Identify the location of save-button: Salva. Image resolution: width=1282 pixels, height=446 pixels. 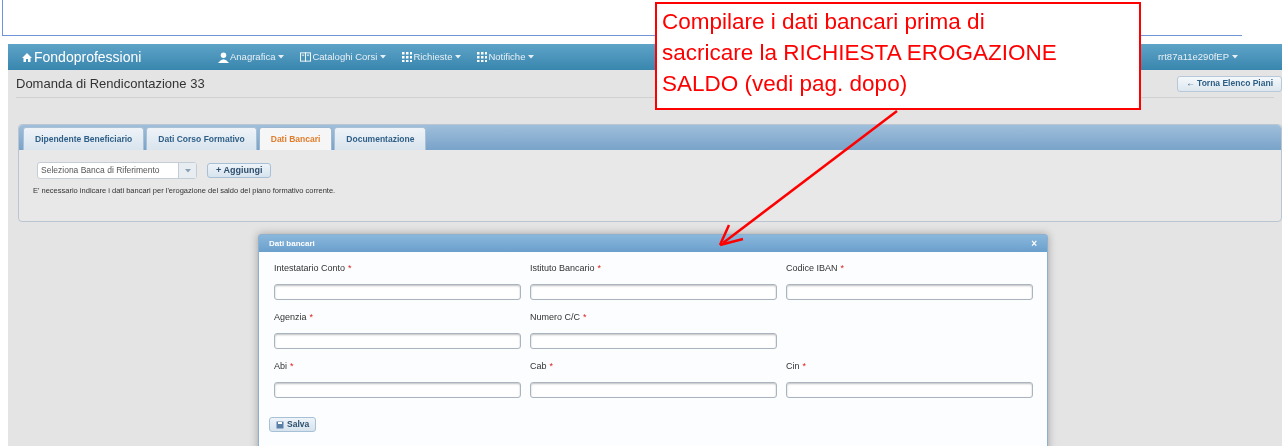
(293, 424).